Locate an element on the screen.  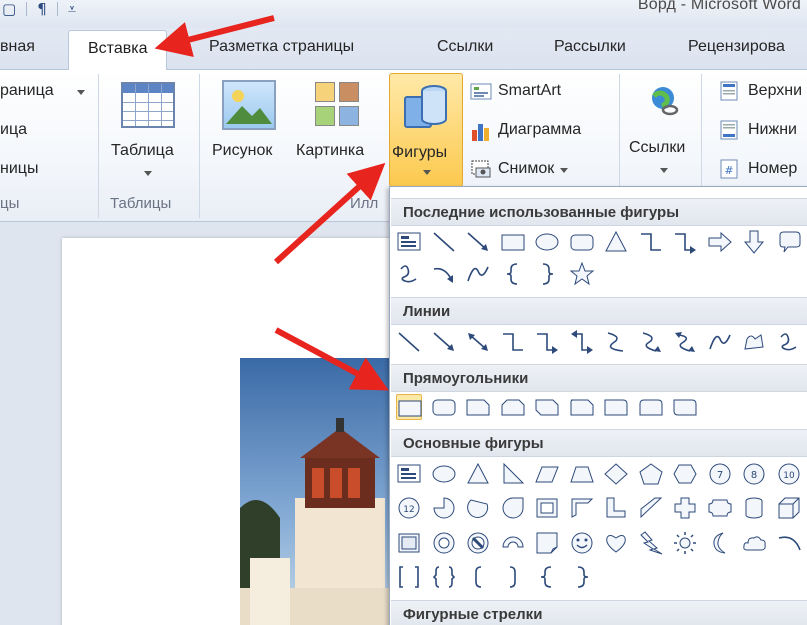
ribbon-page-break: ницы is located at coordinates (19, 169).